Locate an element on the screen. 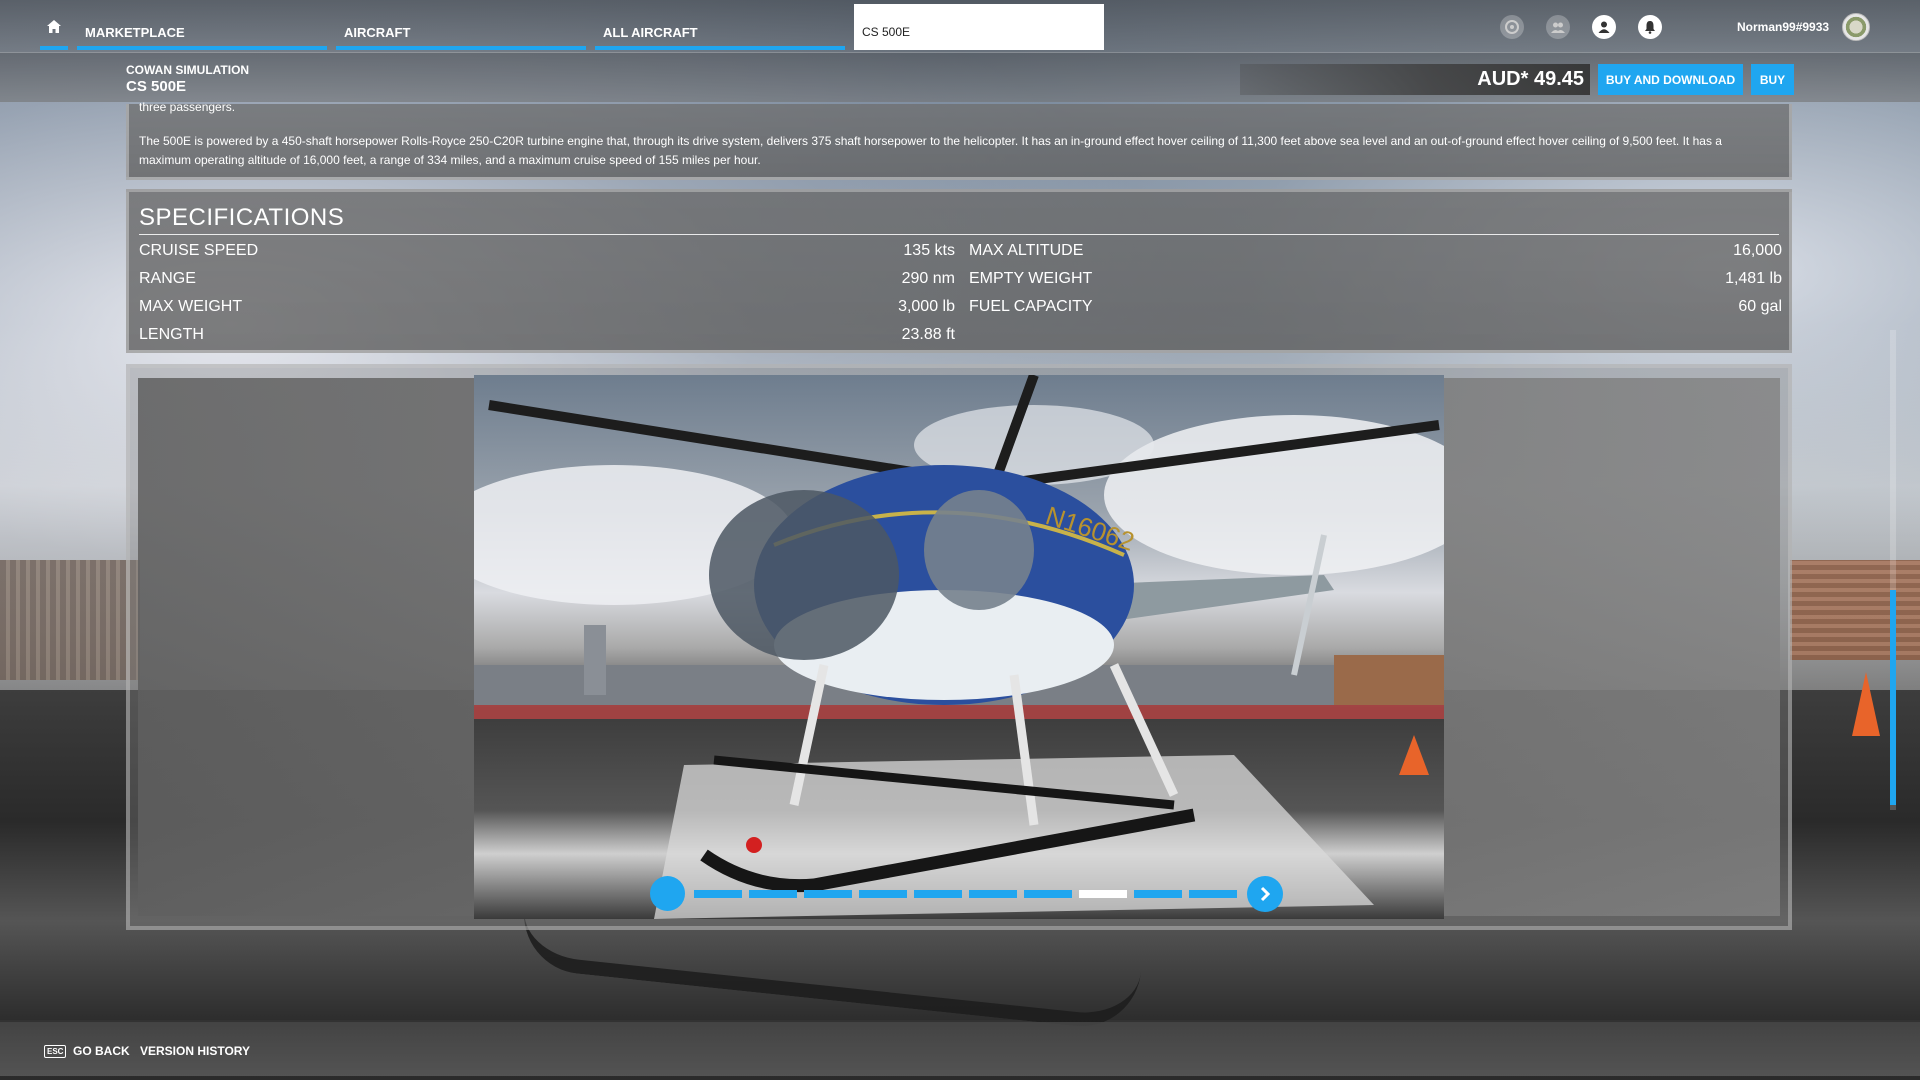  spec-label: FUEL CAPACITY is located at coordinates (1031, 306).